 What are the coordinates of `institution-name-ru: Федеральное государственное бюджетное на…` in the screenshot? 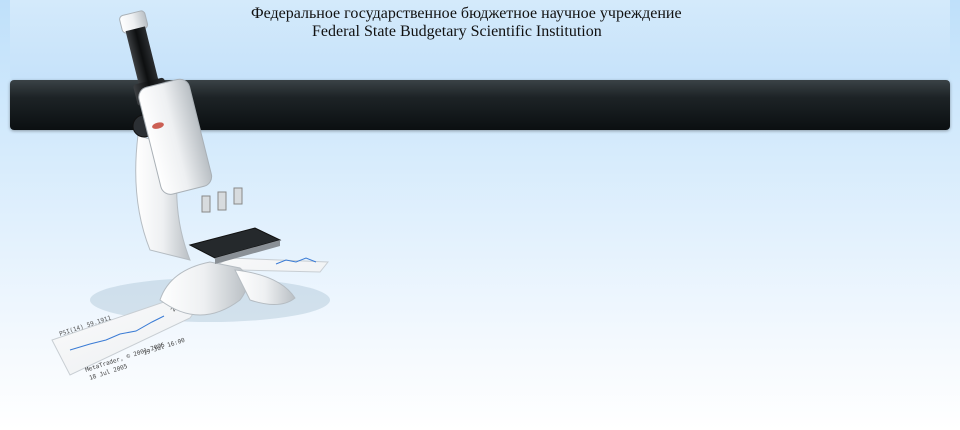 It's located at (466, 13).